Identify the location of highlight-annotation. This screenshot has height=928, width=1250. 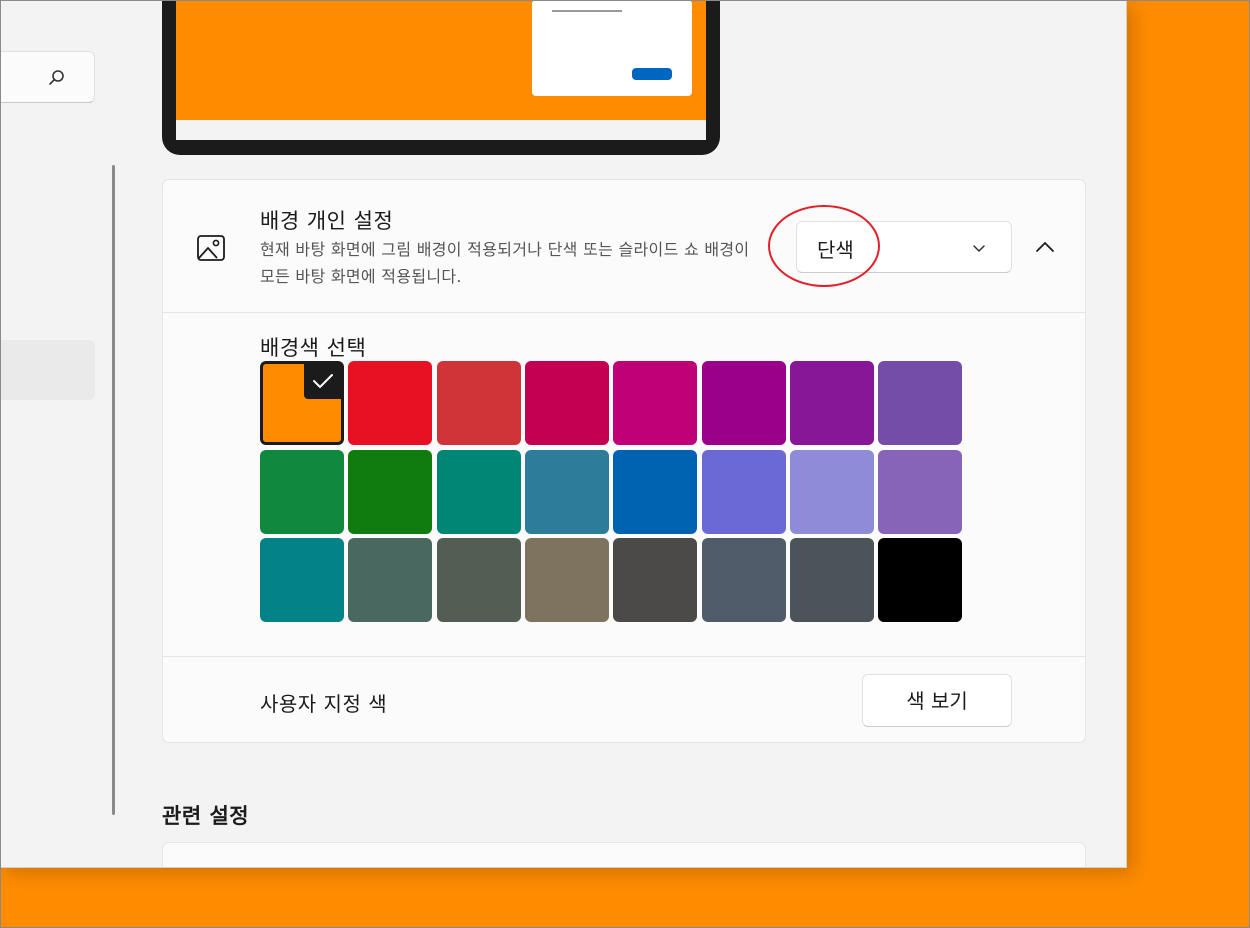
(824, 246).